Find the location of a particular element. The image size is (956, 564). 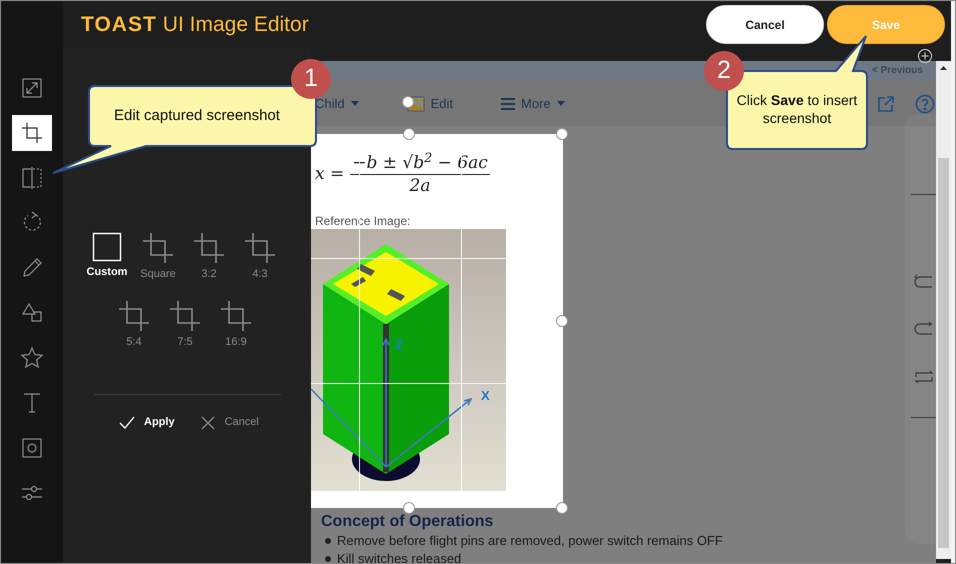

close-icon is located at coordinates (207, 422).